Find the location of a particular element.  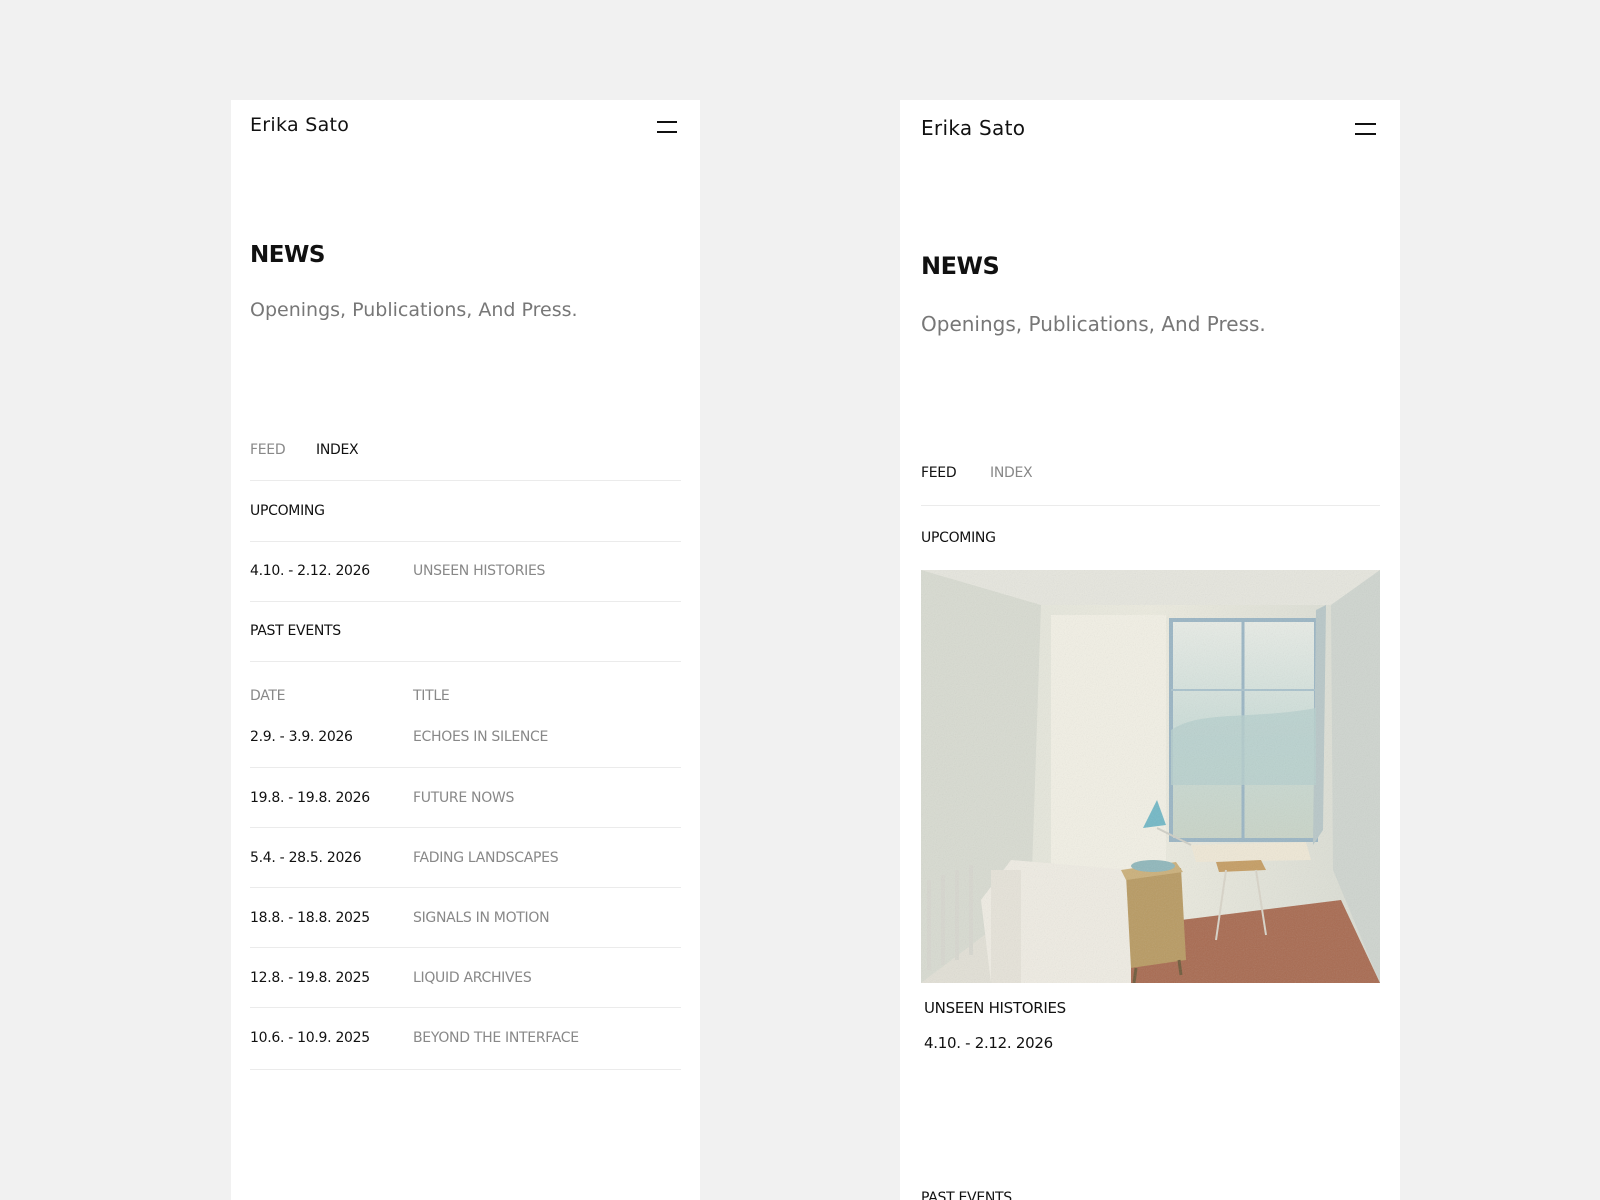

event-title: LIQUID ARCHIVES is located at coordinates (472, 978).